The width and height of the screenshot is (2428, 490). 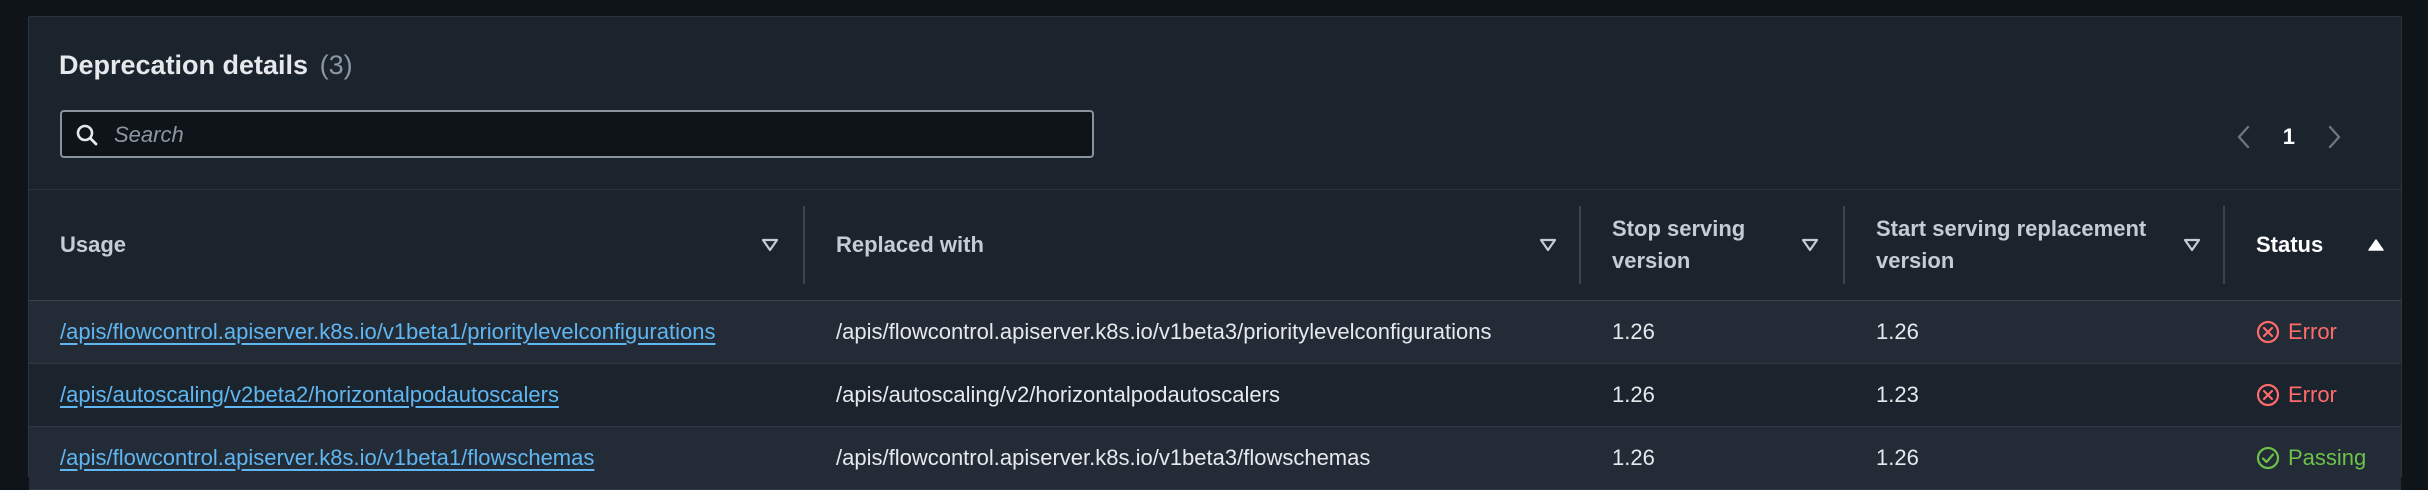 I want to click on column-label: Stop serving version, so click(x=1679, y=244).